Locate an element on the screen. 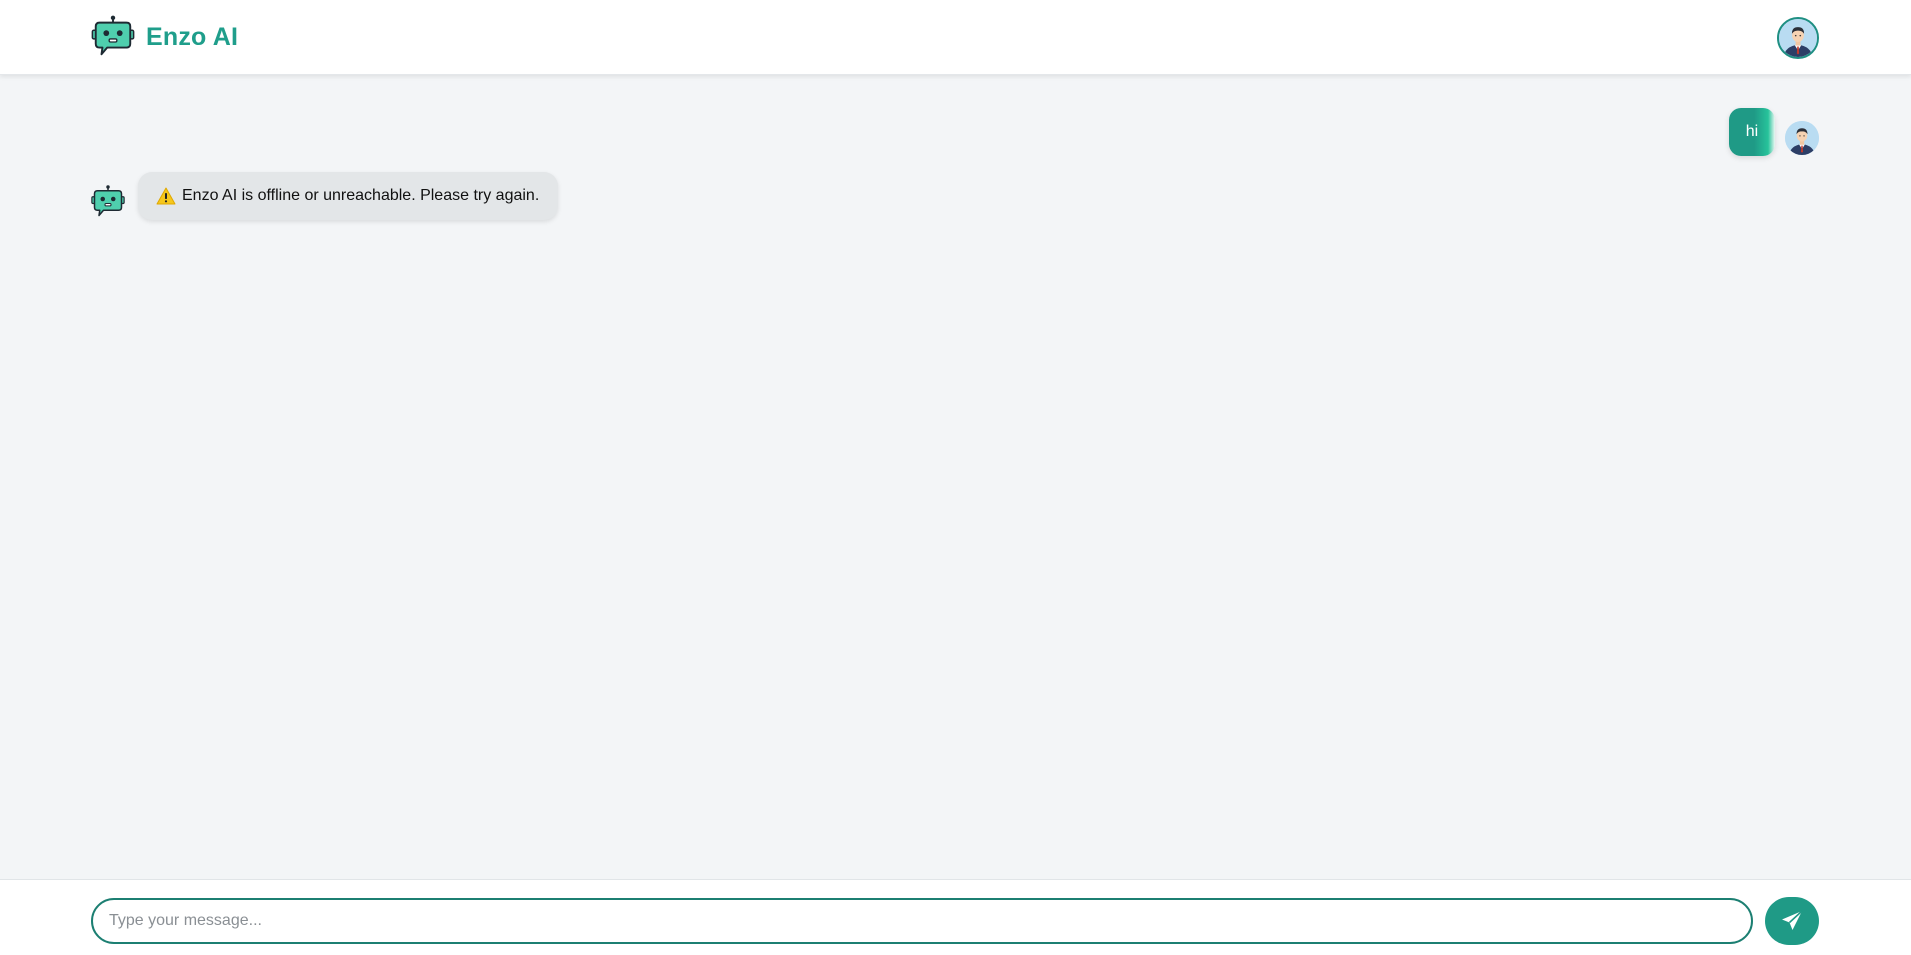 This screenshot has width=1911, height=955. user-message: hi is located at coordinates (1774, 132).